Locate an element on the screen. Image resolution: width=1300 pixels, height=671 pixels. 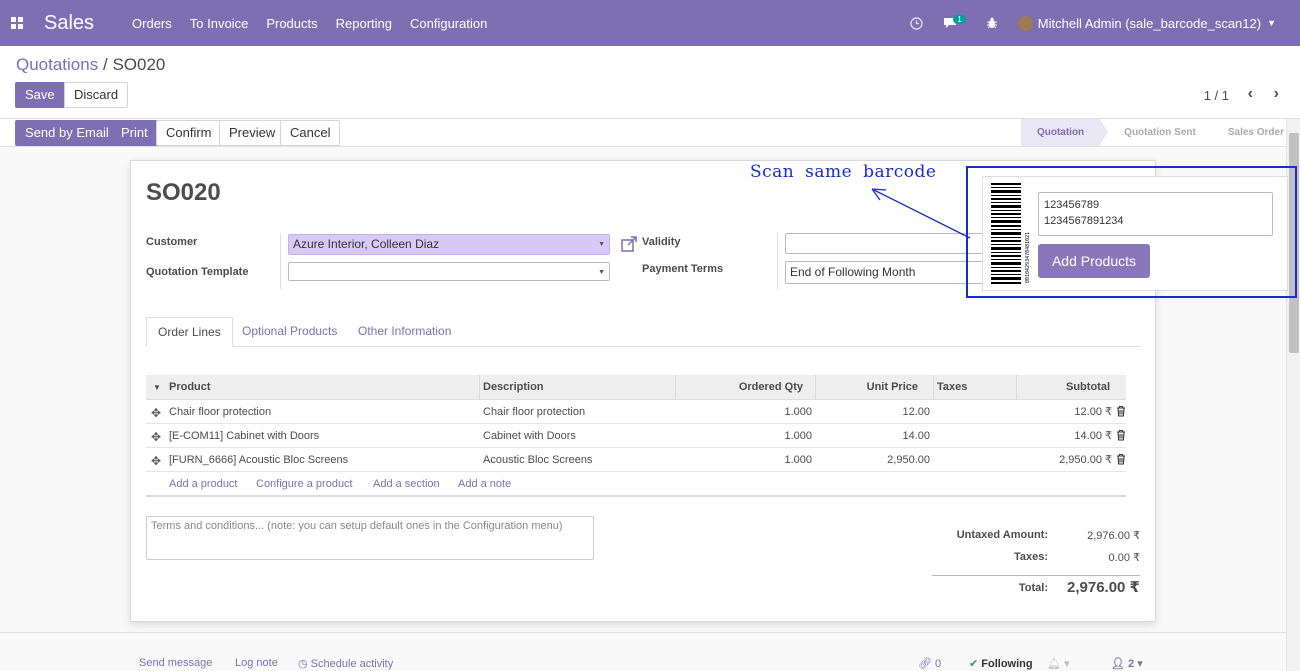
stage-quotation-sent: Quotation Sent is located at coordinates (1160, 132).